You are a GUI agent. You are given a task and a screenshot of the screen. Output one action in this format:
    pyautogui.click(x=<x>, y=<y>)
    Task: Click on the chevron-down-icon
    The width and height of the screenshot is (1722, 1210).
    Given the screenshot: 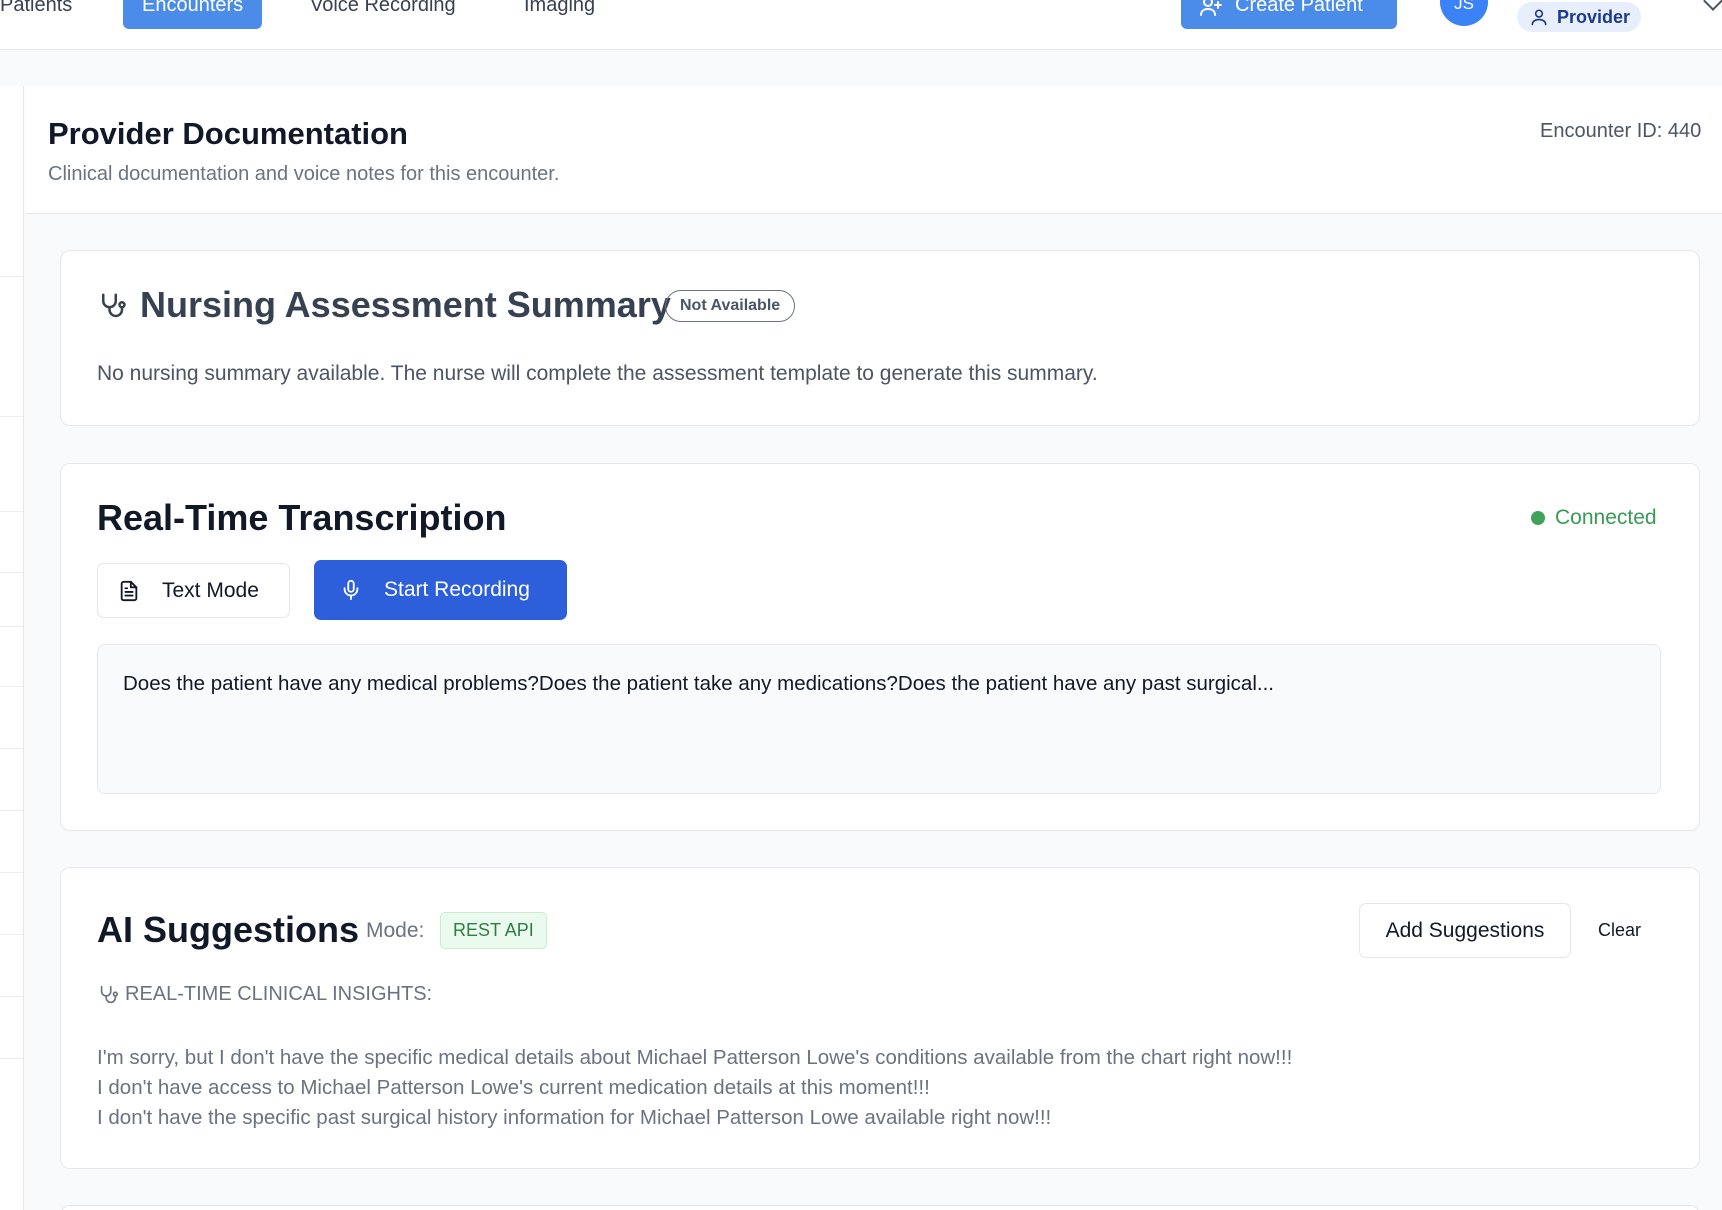 What is the action you would take?
    pyautogui.click(x=1712, y=5)
    